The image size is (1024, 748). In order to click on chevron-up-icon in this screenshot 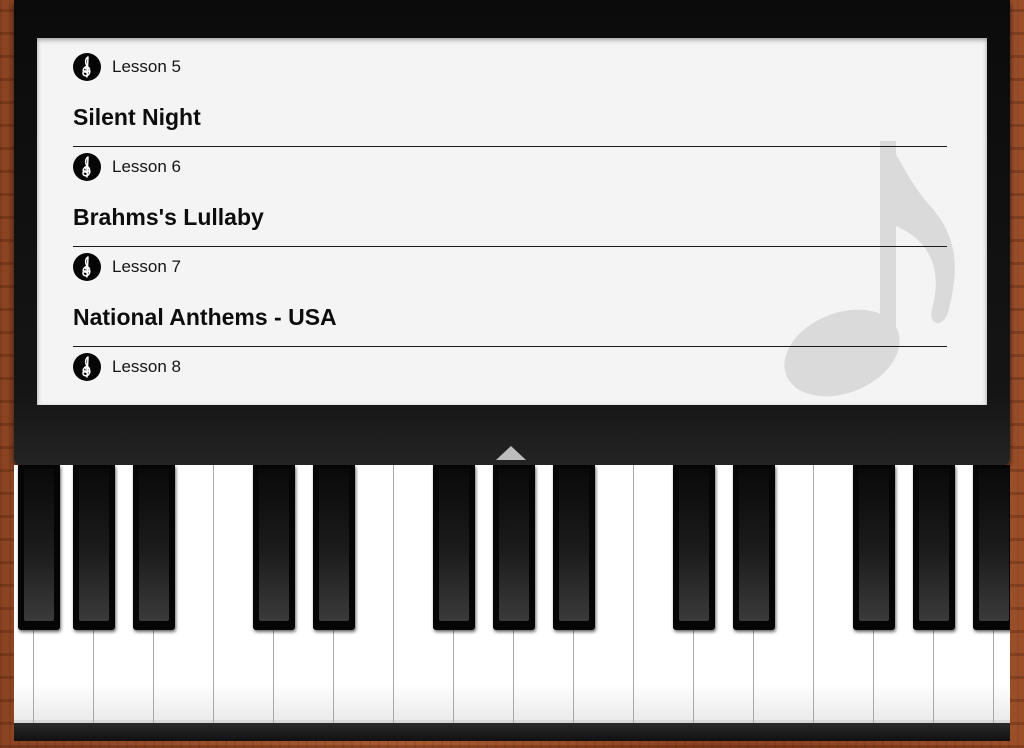, I will do `click(511, 453)`.